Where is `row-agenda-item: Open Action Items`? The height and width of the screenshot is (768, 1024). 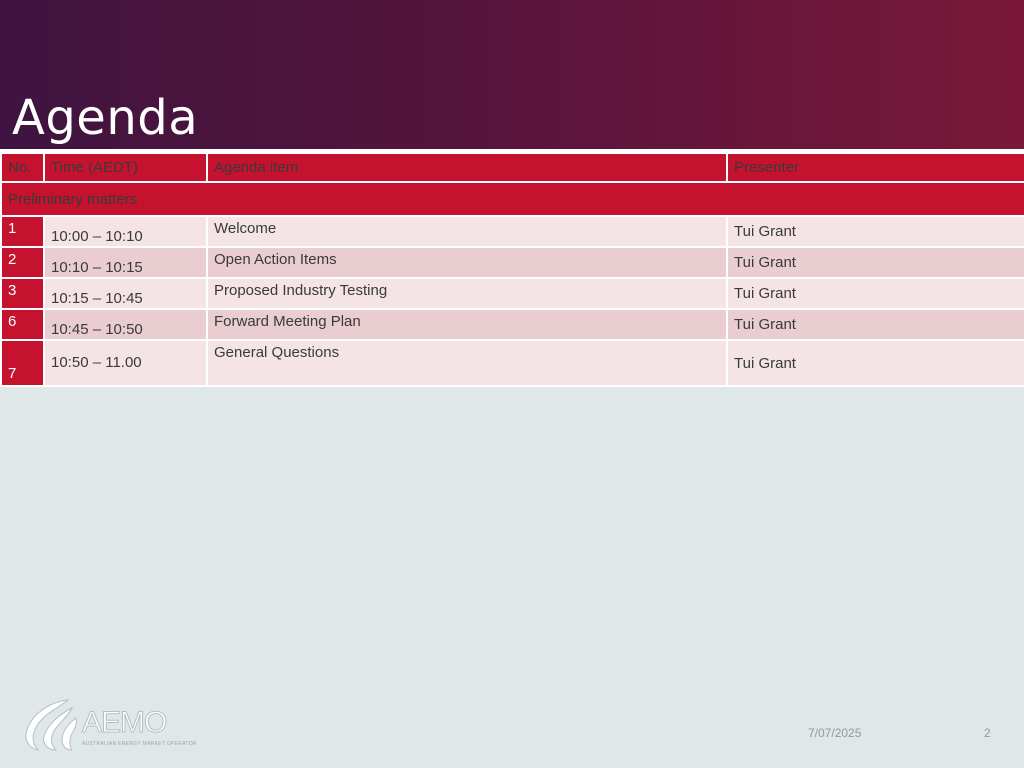
row-agenda-item: Open Action Items is located at coordinates (467, 262).